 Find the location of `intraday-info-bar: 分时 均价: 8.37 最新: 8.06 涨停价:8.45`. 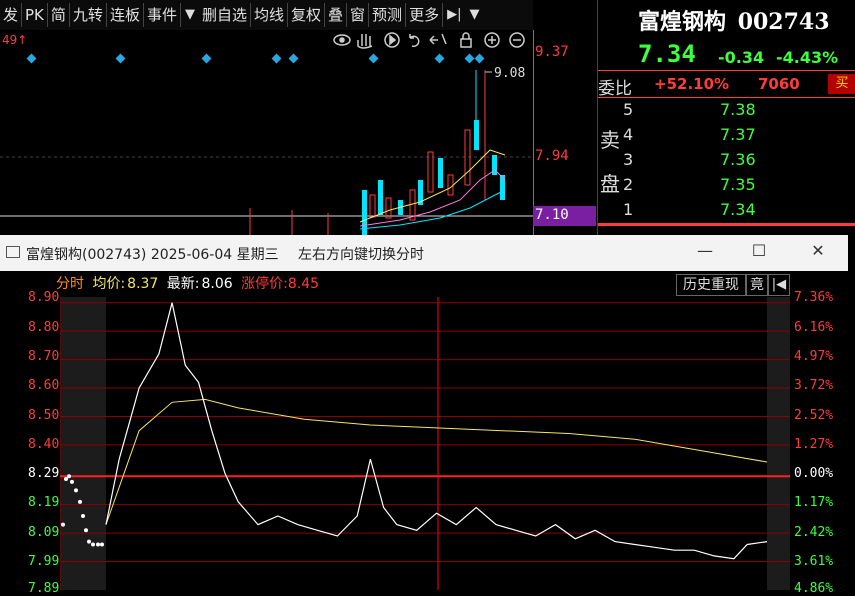

intraday-info-bar: 分时 均价: 8.37 最新: 8.06 涨停价:8.45 is located at coordinates (187, 283).